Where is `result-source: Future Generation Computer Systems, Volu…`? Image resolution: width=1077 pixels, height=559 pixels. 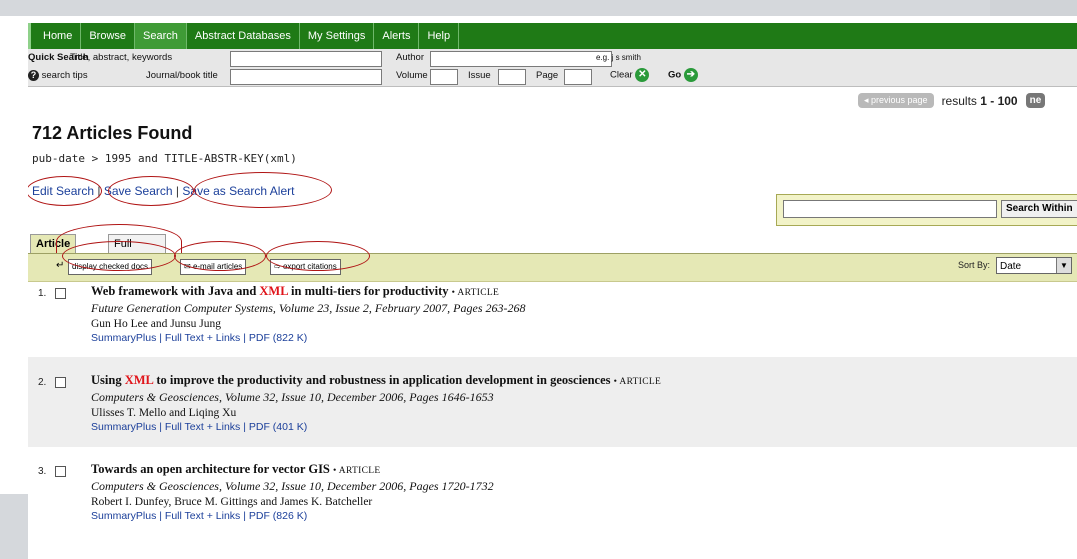
result-source: Future Generation Computer Systems, Volu… is located at coordinates (308, 308).